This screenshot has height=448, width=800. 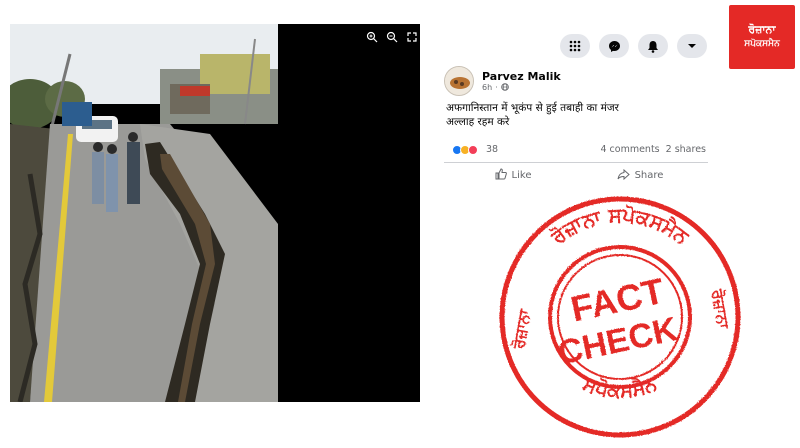 What do you see at coordinates (579, 175) in the screenshot?
I see `post-actions: Like Share` at bounding box center [579, 175].